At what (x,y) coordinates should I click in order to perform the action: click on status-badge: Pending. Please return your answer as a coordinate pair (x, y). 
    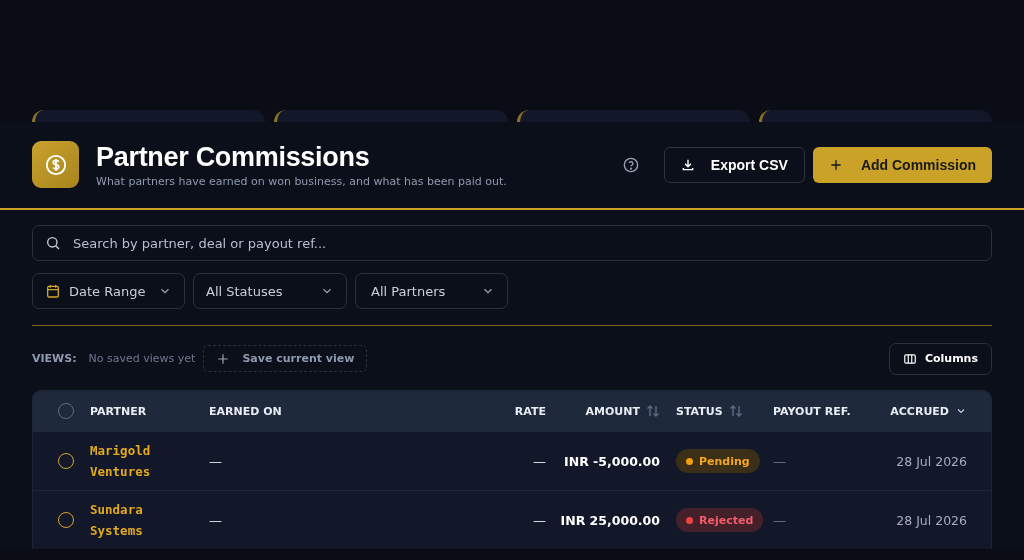
    Looking at the image, I should click on (718, 461).